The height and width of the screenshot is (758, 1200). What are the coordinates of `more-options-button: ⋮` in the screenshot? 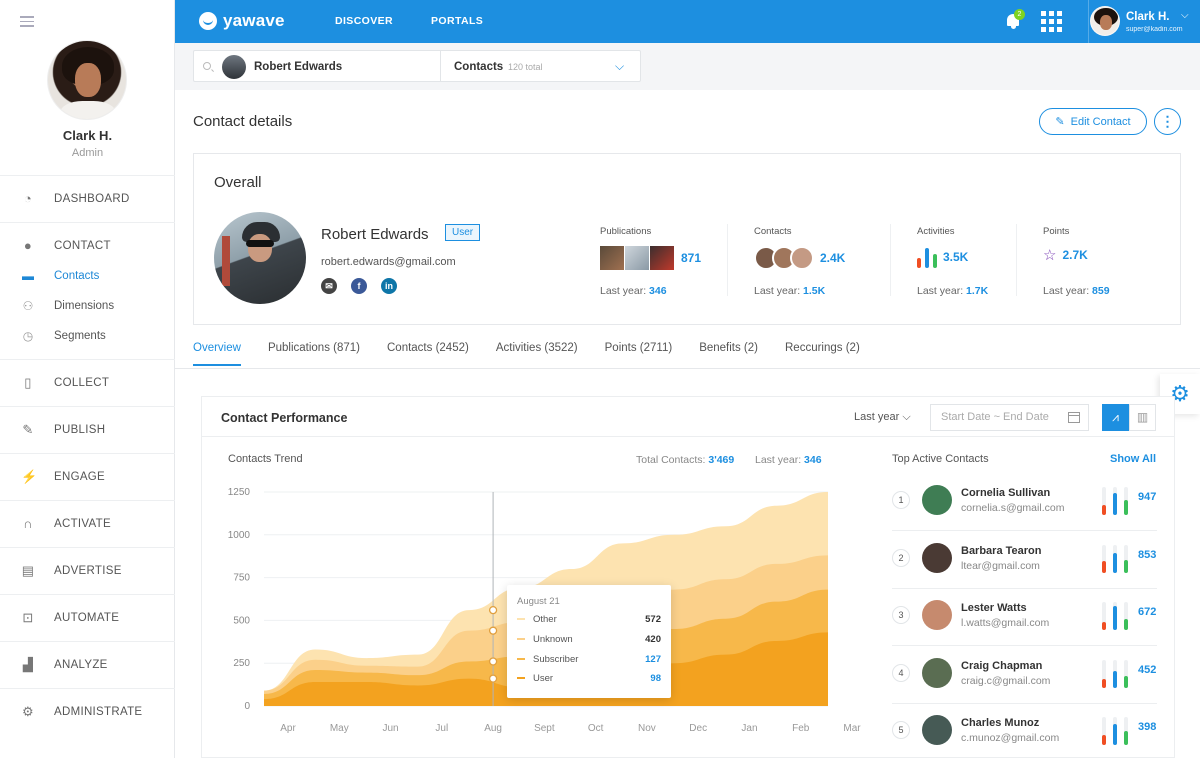 It's located at (1167, 121).